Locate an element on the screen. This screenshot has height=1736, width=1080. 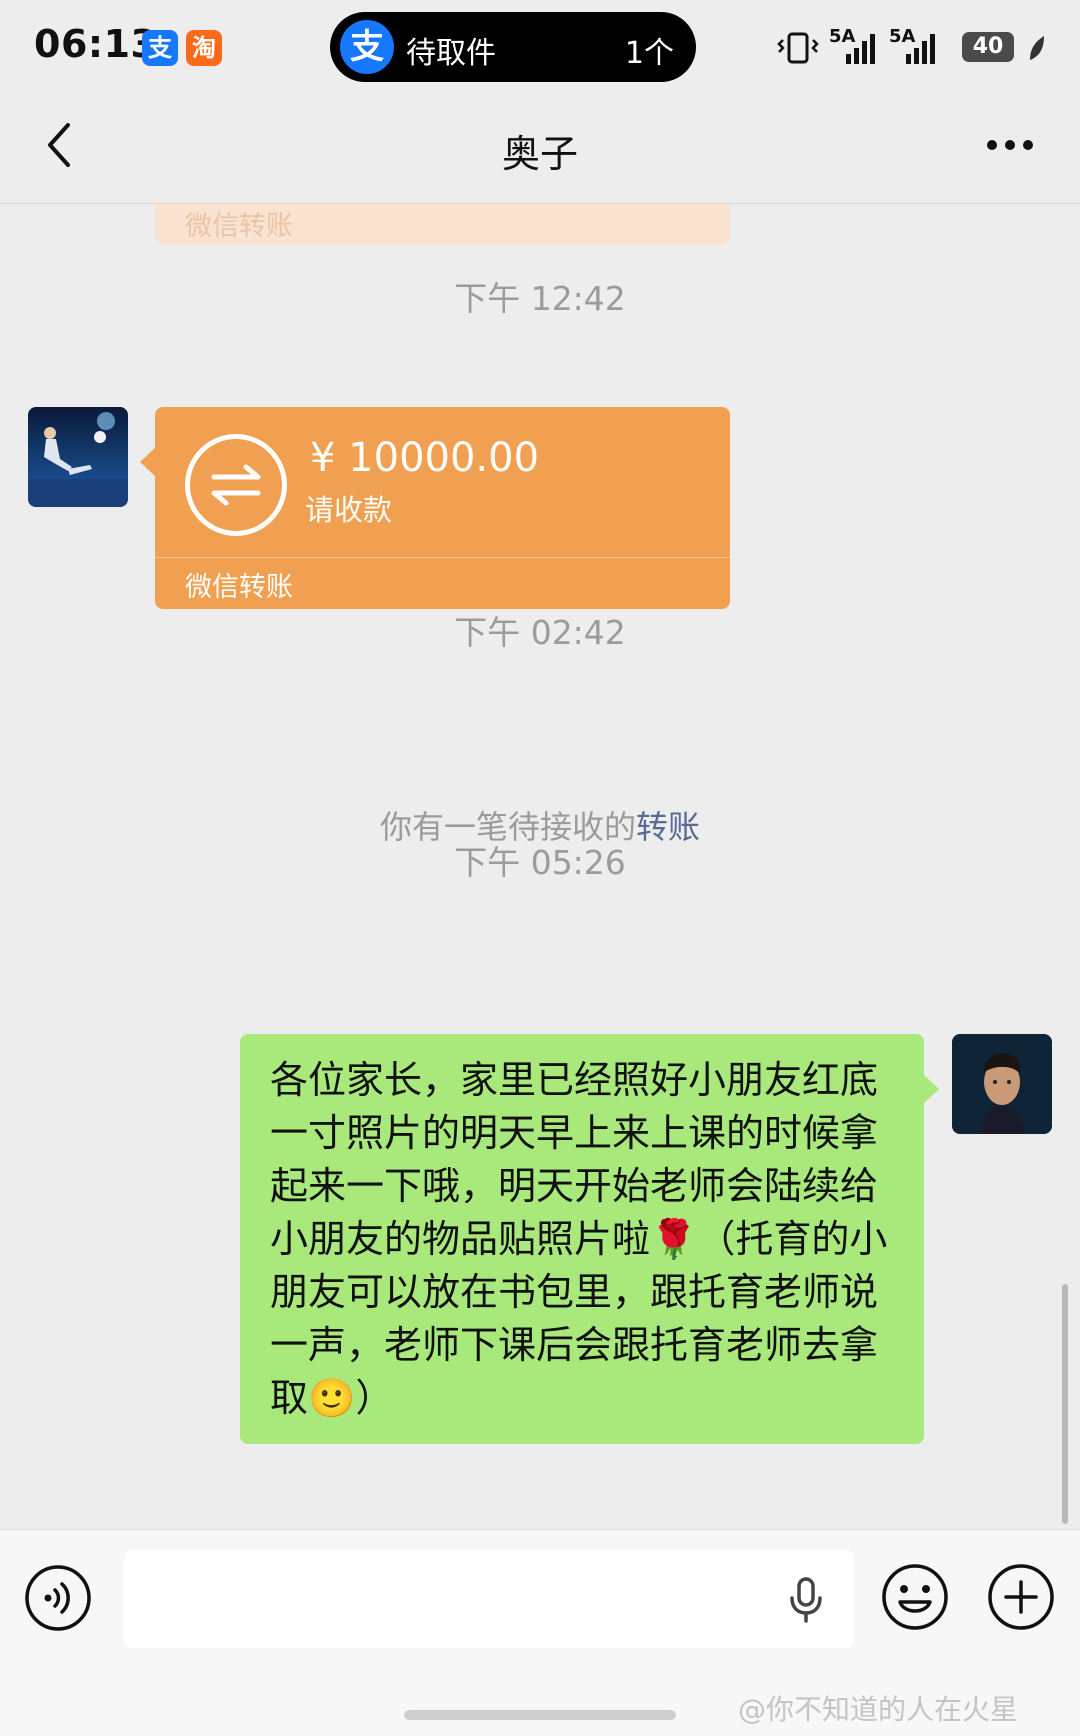
more-dots-icon is located at coordinates (1010, 145).